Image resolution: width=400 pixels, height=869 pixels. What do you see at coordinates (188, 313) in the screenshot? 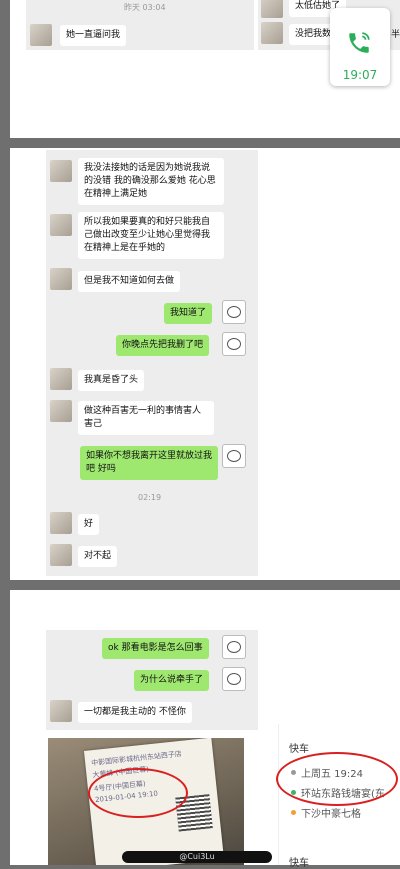
I see `chat-bubble-own: 我知道了` at bounding box center [188, 313].